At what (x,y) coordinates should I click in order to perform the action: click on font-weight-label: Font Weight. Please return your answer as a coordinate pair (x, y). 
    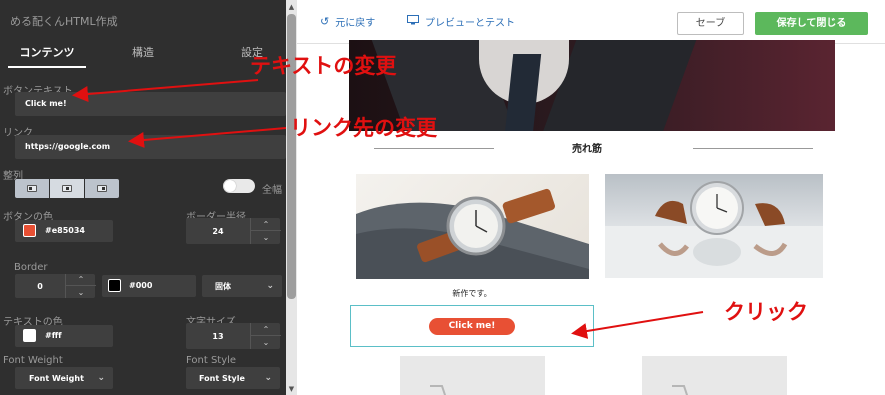
    Looking at the image, I should click on (33, 360).